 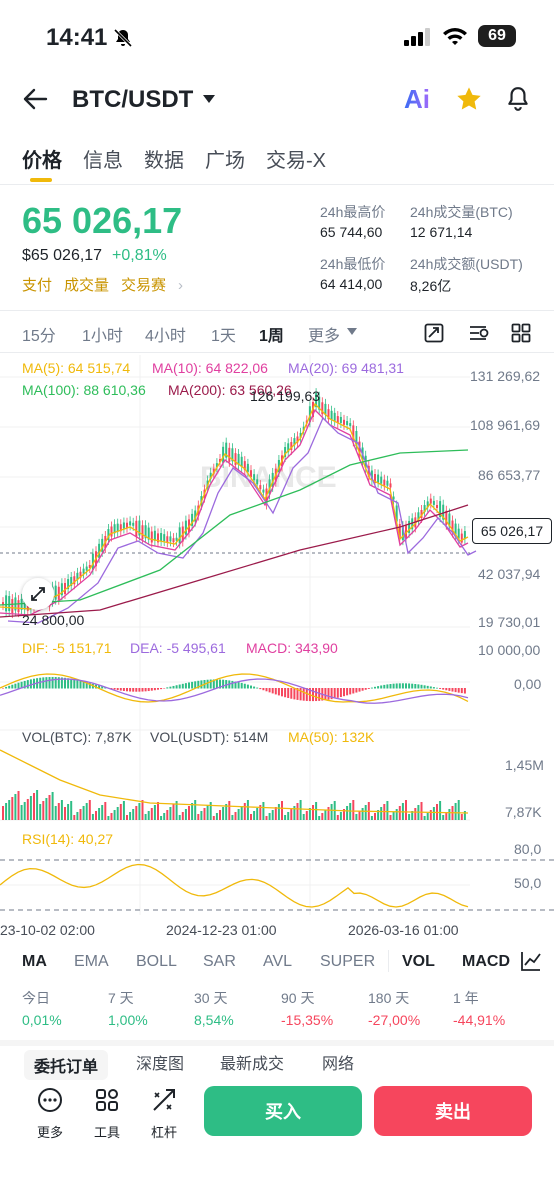 What do you see at coordinates (165, 334) in the screenshot?
I see `interval-4h: 4小时` at bounding box center [165, 334].